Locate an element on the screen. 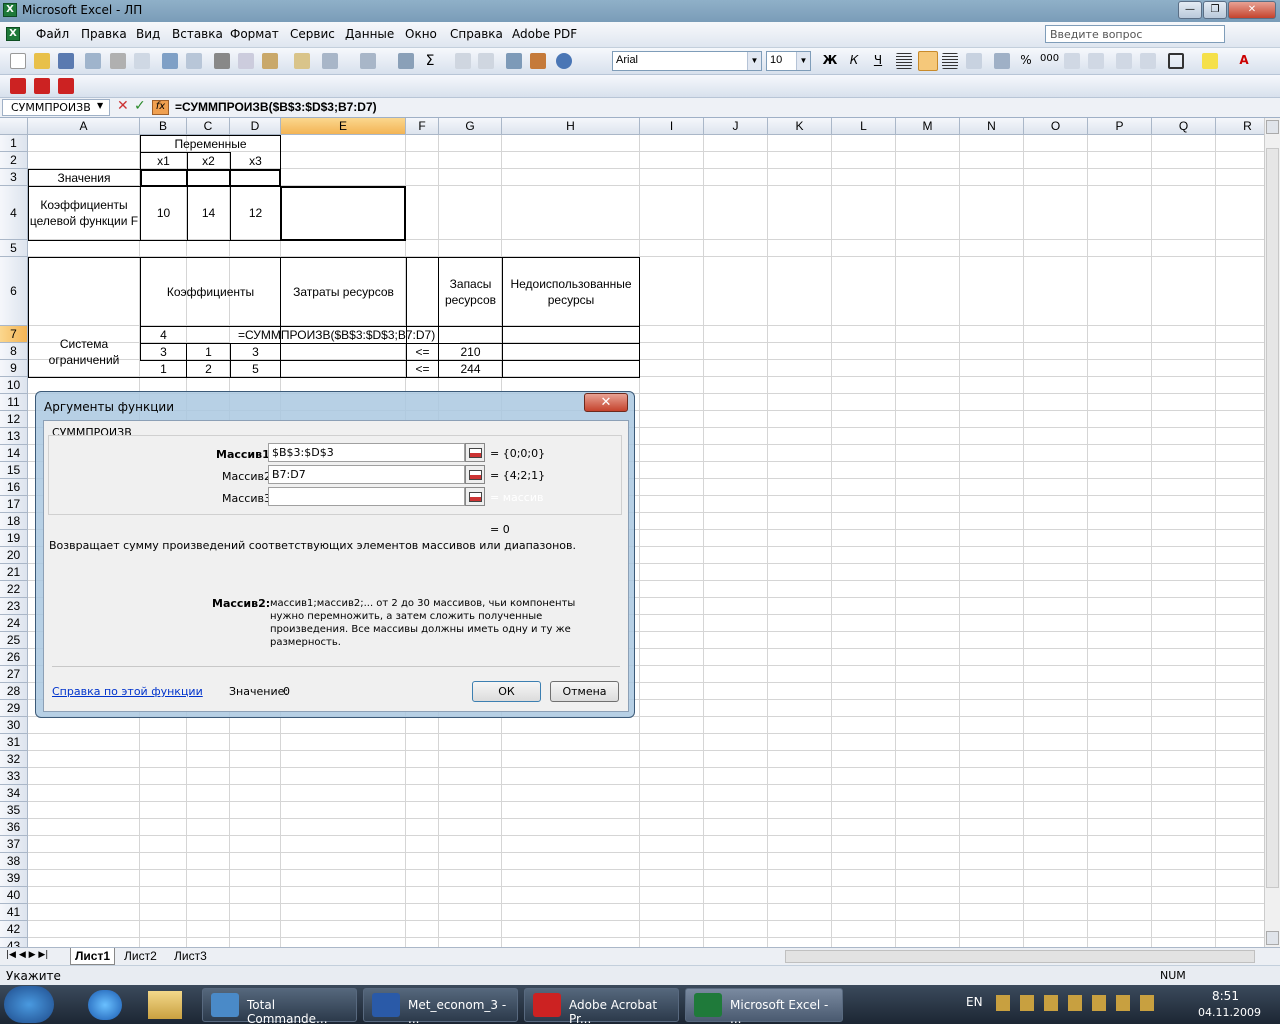  row-header: 35 is located at coordinates (14, 810).